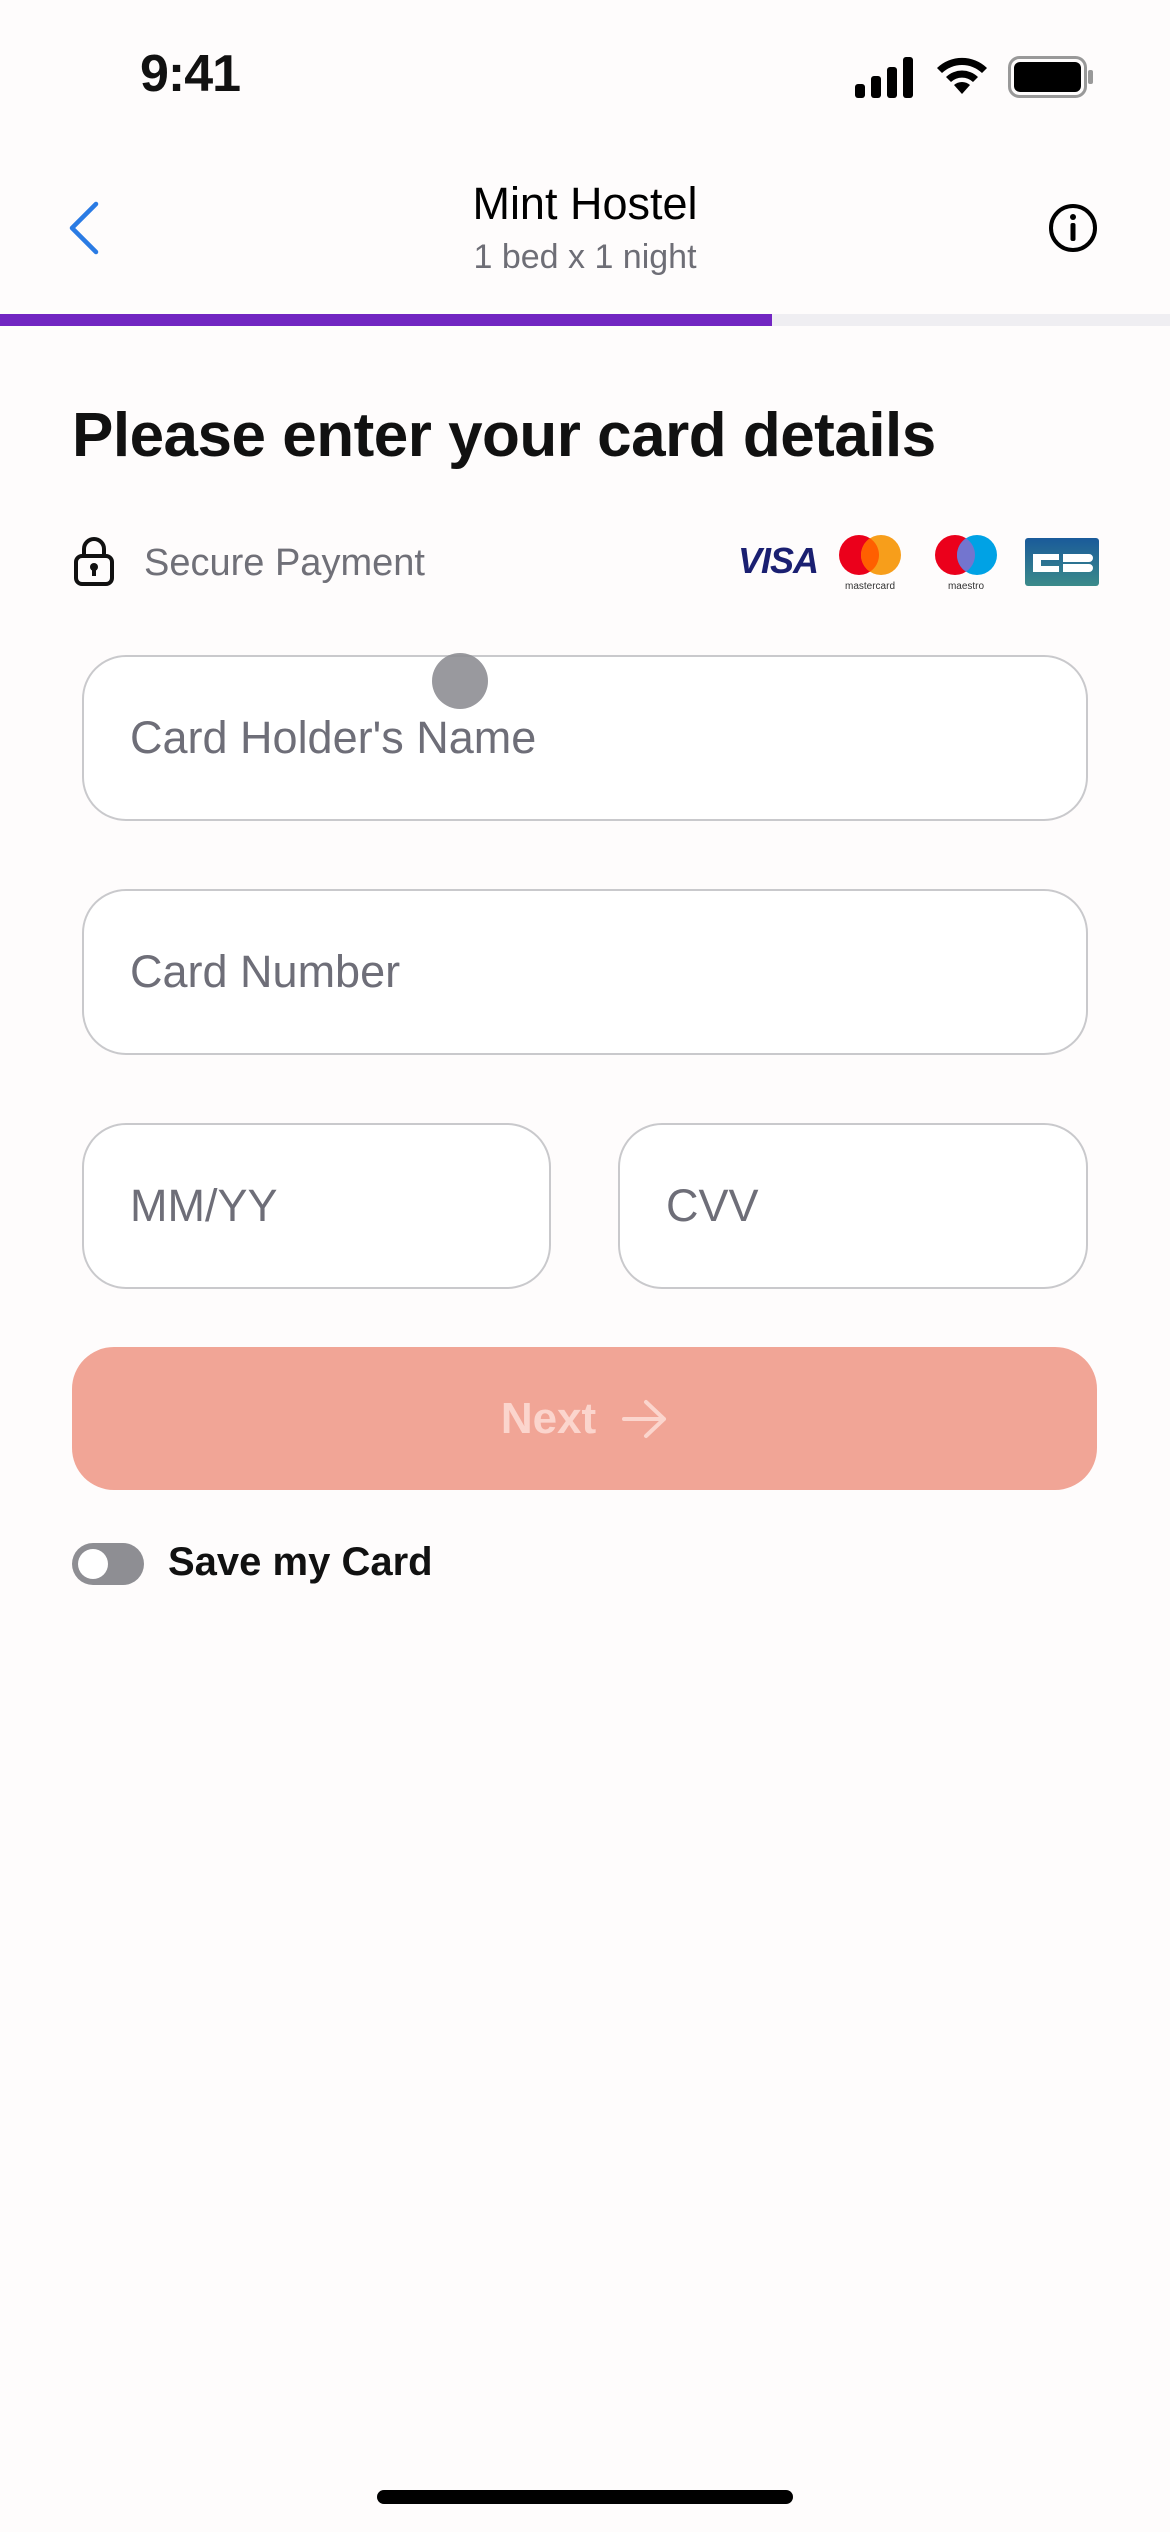 The image size is (1170, 2532). Describe the element at coordinates (386, 320) in the screenshot. I see `progress-fill` at that location.